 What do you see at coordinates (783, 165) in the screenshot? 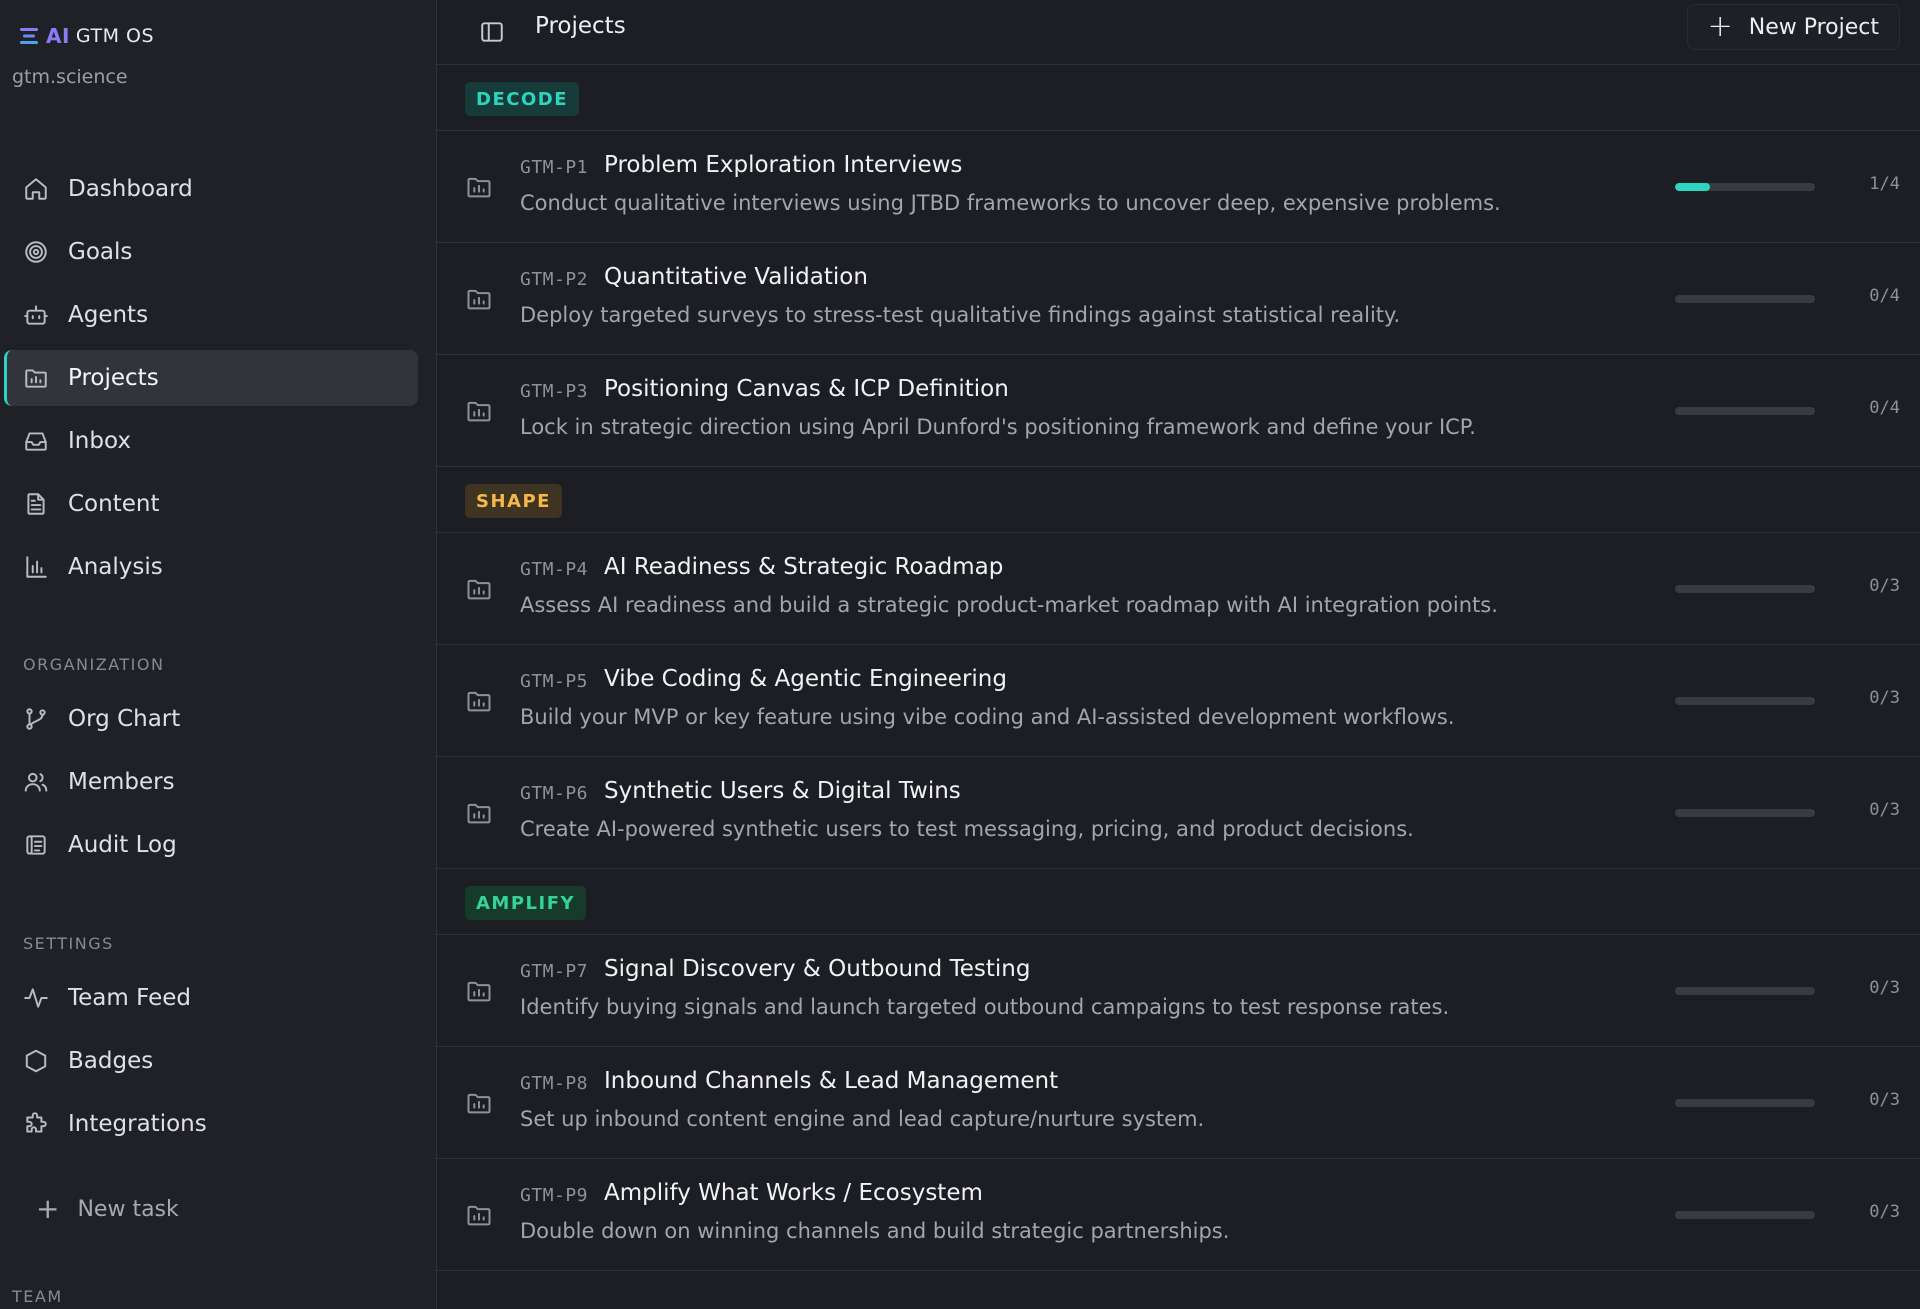
I see `project-title: Problem Exploration Interviews` at bounding box center [783, 165].